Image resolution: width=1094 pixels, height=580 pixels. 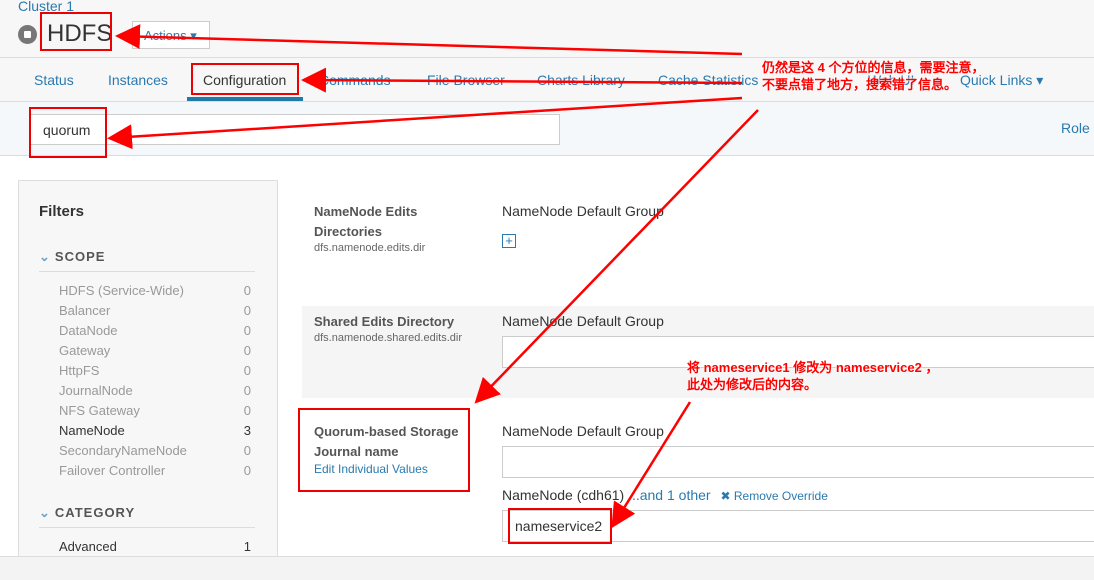 I want to click on annotation-note: 仍然是这 4 个方位的信息，需要注意， 不要点错了地方，搜索错了信息。, so click(x=873, y=76).